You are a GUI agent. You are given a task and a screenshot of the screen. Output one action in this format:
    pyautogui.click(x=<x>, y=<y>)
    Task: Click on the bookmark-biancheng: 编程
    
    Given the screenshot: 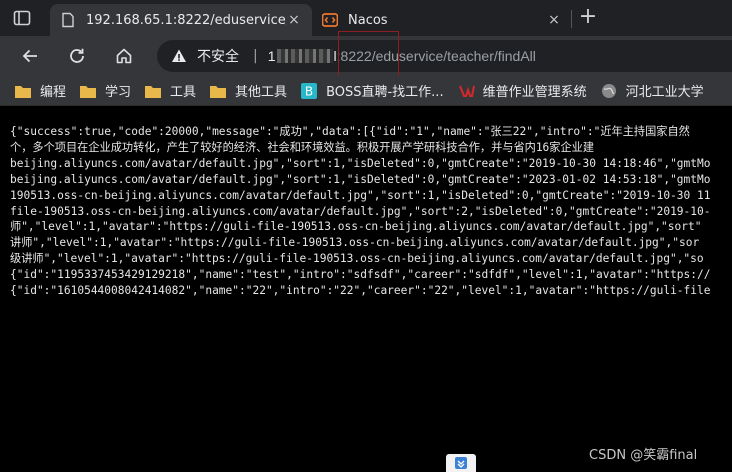 What is the action you would take?
    pyautogui.click(x=40, y=90)
    